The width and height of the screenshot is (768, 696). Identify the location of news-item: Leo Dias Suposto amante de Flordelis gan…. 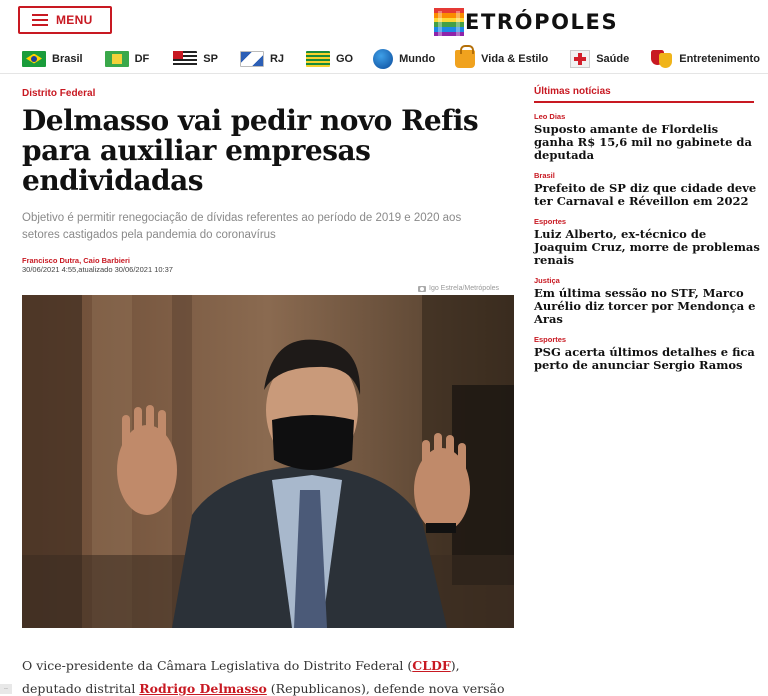
(651, 137).